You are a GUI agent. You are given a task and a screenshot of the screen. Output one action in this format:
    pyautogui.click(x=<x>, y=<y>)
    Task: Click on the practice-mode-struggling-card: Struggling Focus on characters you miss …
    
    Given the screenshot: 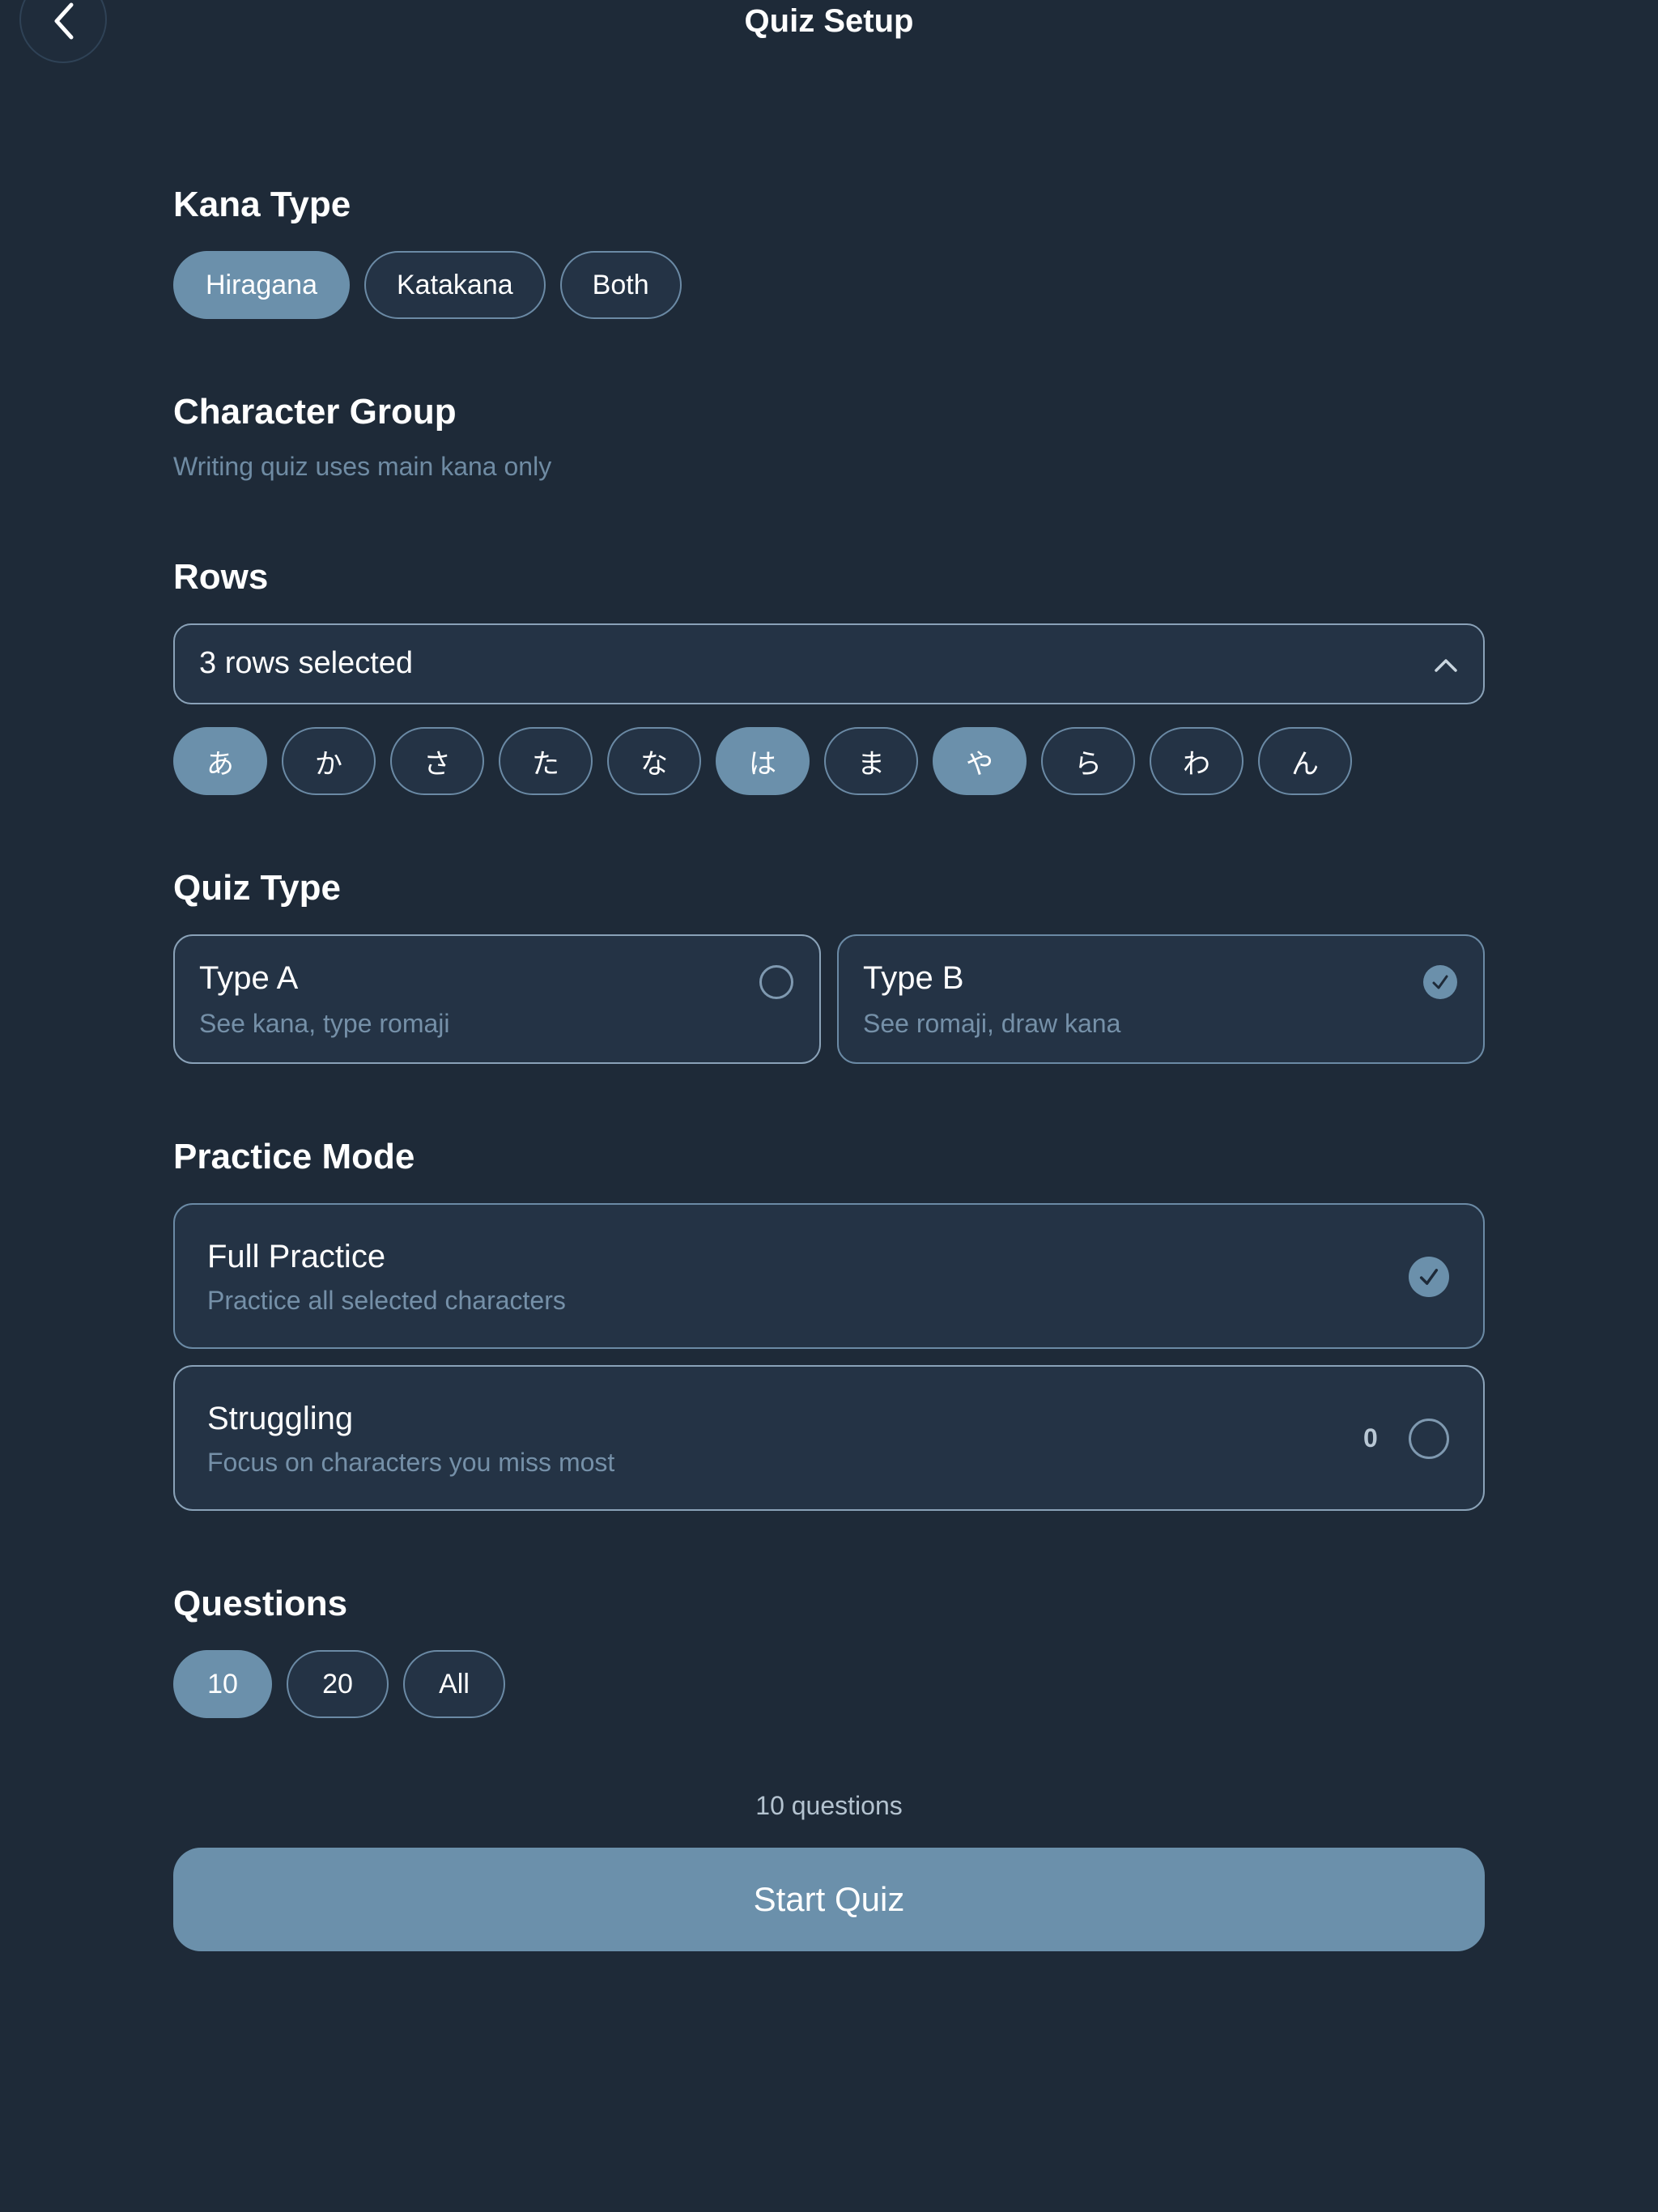 What is the action you would take?
    pyautogui.click(x=829, y=1438)
    